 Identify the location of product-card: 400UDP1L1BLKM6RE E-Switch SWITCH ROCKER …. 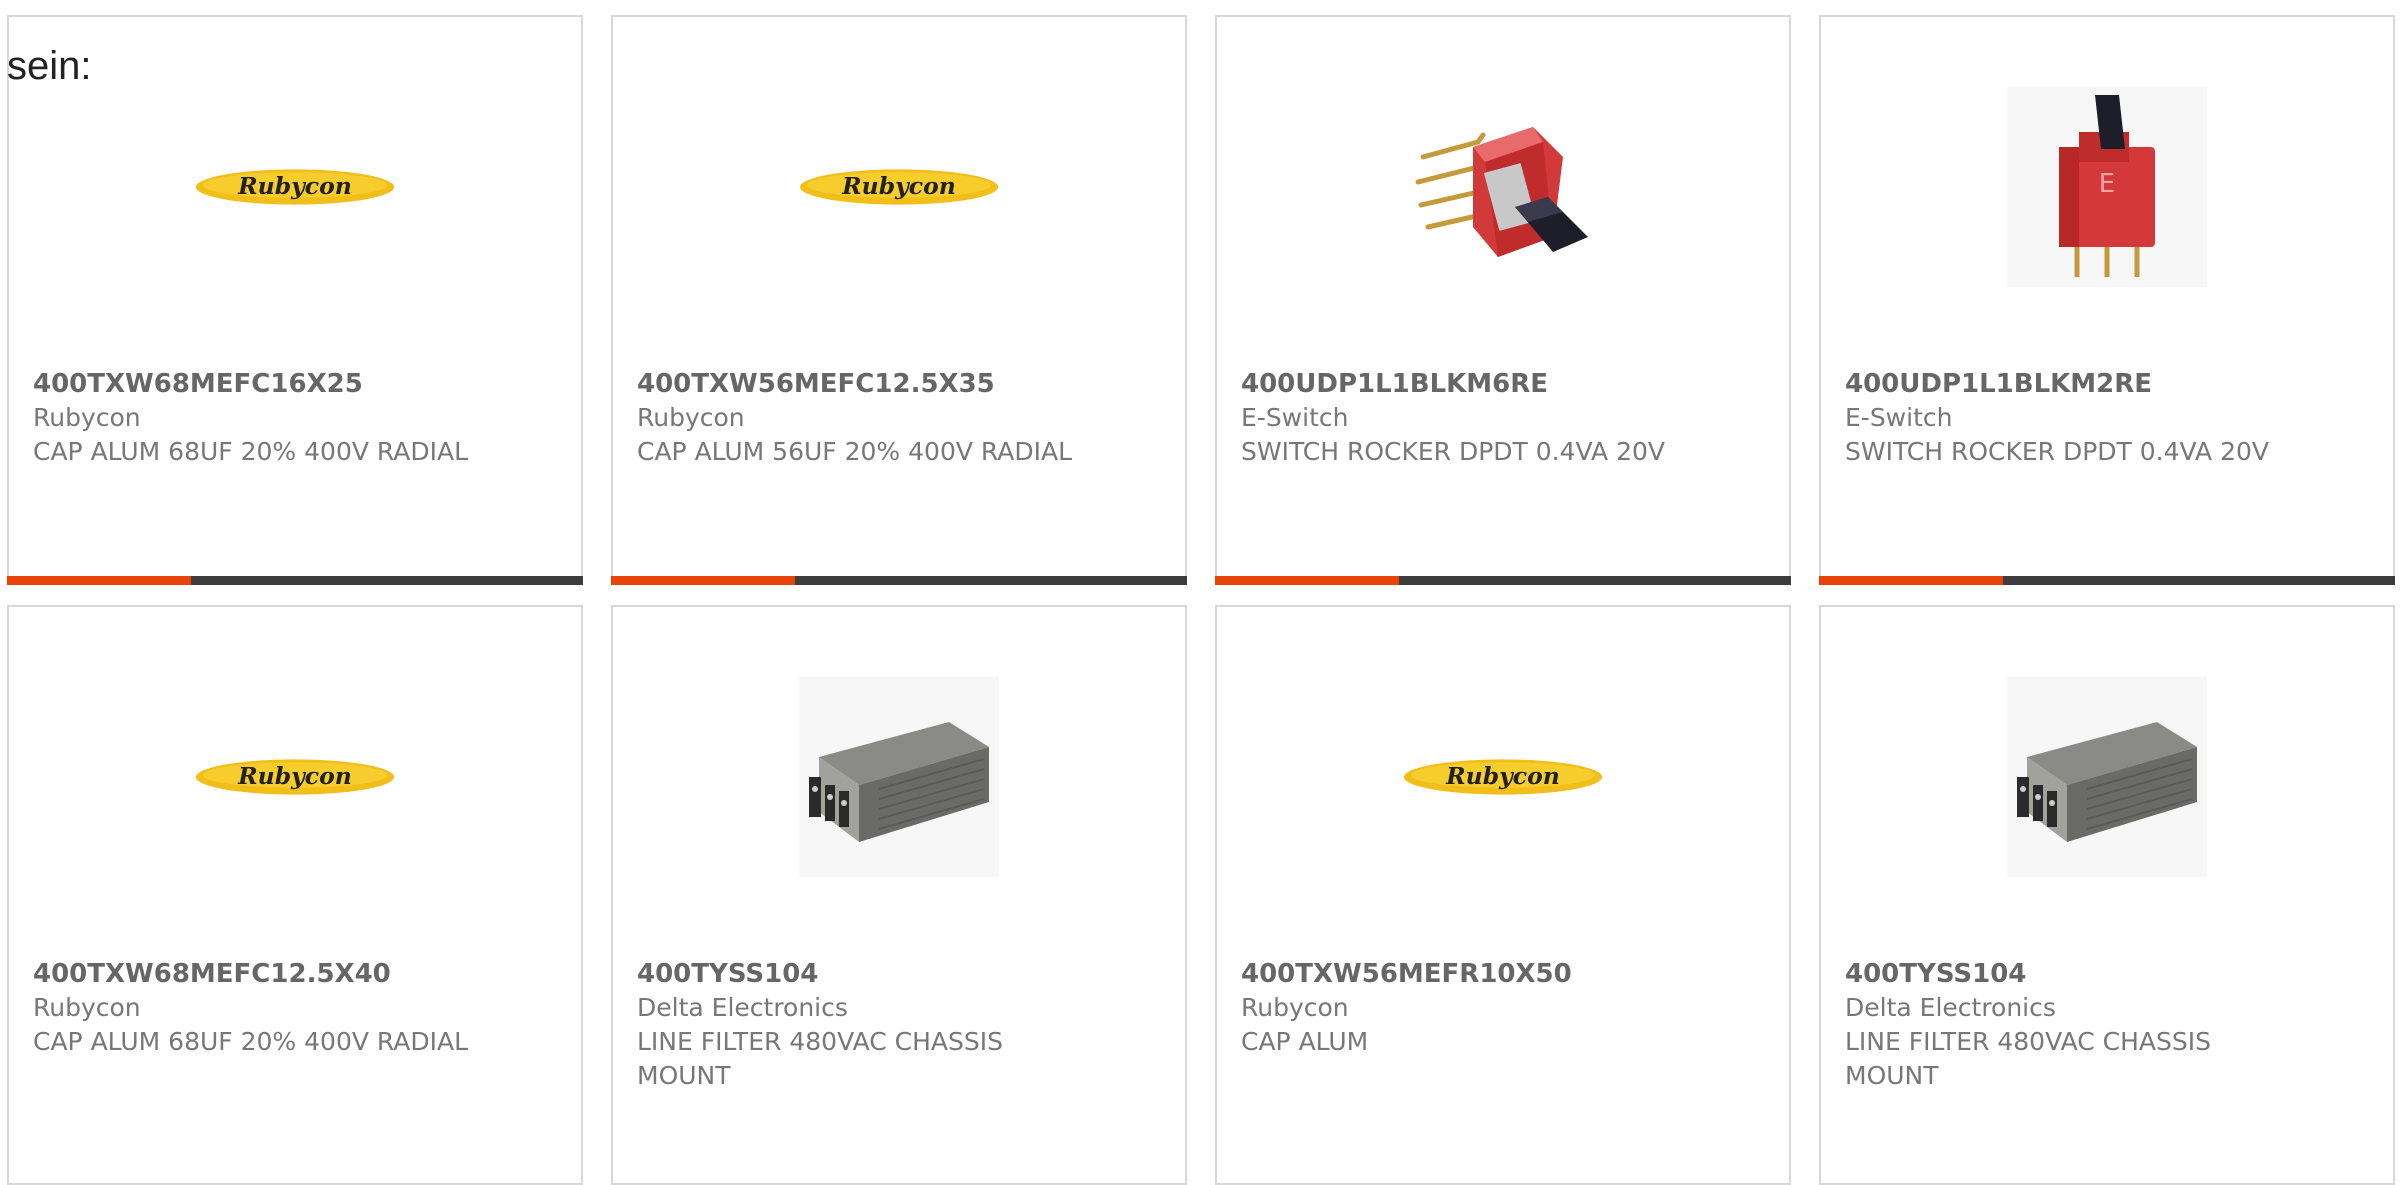
(1503, 300).